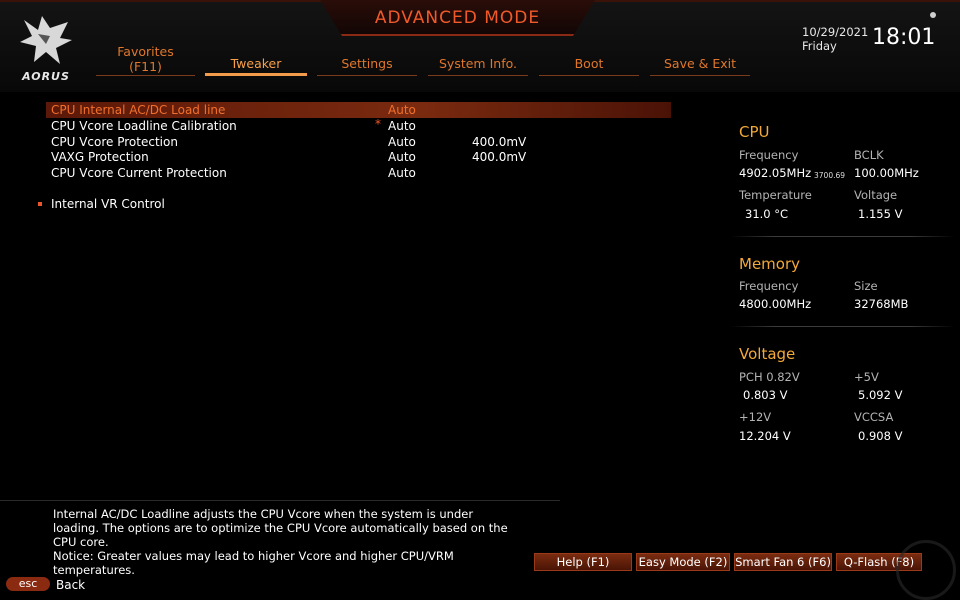 The width and height of the screenshot is (960, 600). Describe the element at coordinates (783, 562) in the screenshot. I see `smart-fan-button: Smart Fan 6 (F6)` at that location.